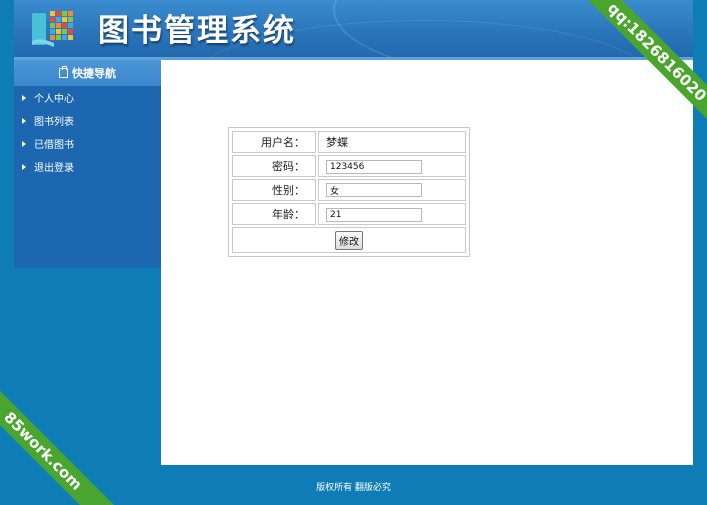 This screenshot has height=505, width=707. I want to click on sidebar-heading-label: 快捷导航, so click(94, 73).